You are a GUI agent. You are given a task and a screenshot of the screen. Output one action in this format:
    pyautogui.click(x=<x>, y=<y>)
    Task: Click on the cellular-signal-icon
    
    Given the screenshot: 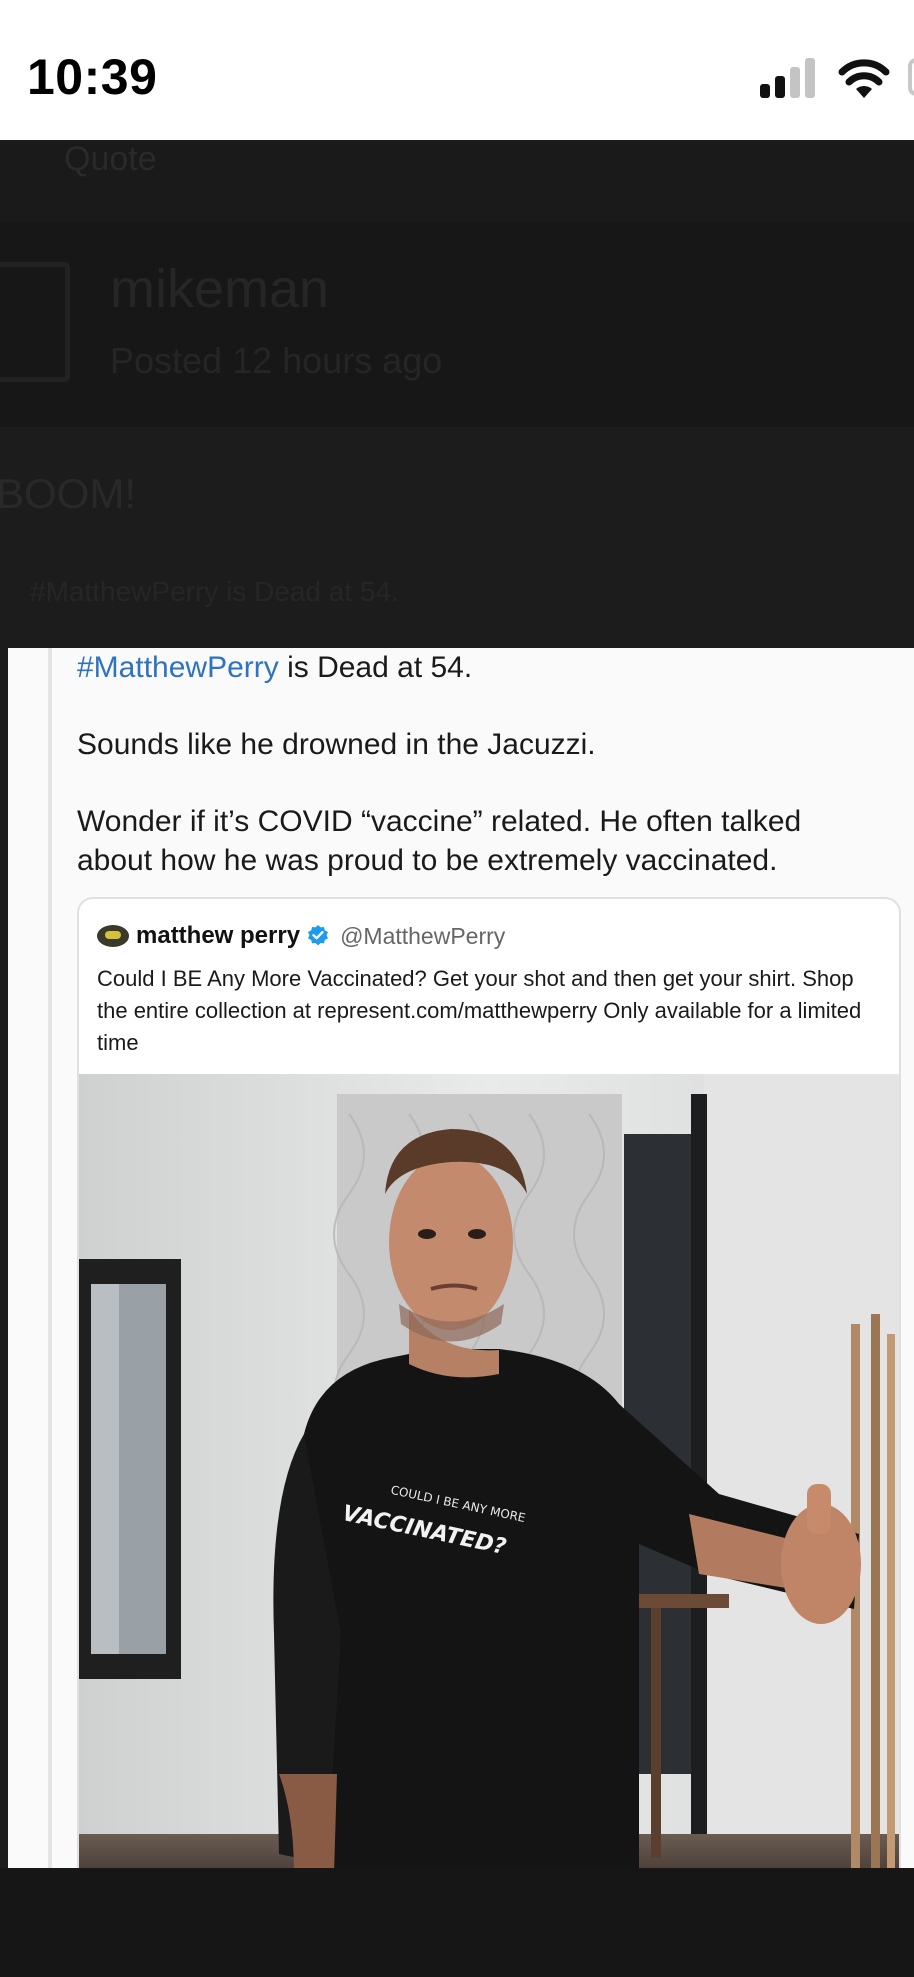 What is the action you would take?
    pyautogui.click(x=787, y=78)
    